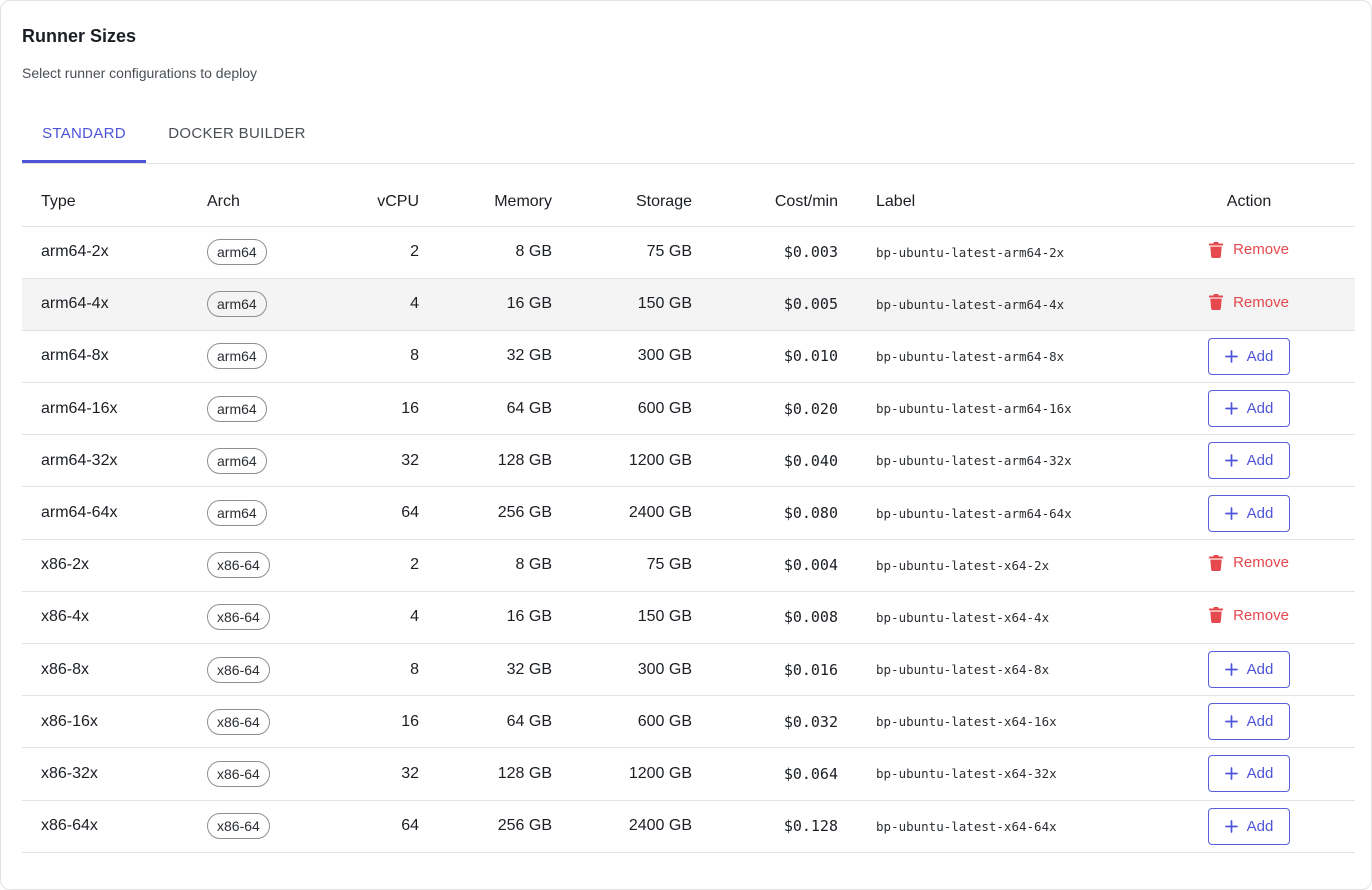 This screenshot has width=1372, height=890. I want to click on cell-memory: 128 GB, so click(485, 461).